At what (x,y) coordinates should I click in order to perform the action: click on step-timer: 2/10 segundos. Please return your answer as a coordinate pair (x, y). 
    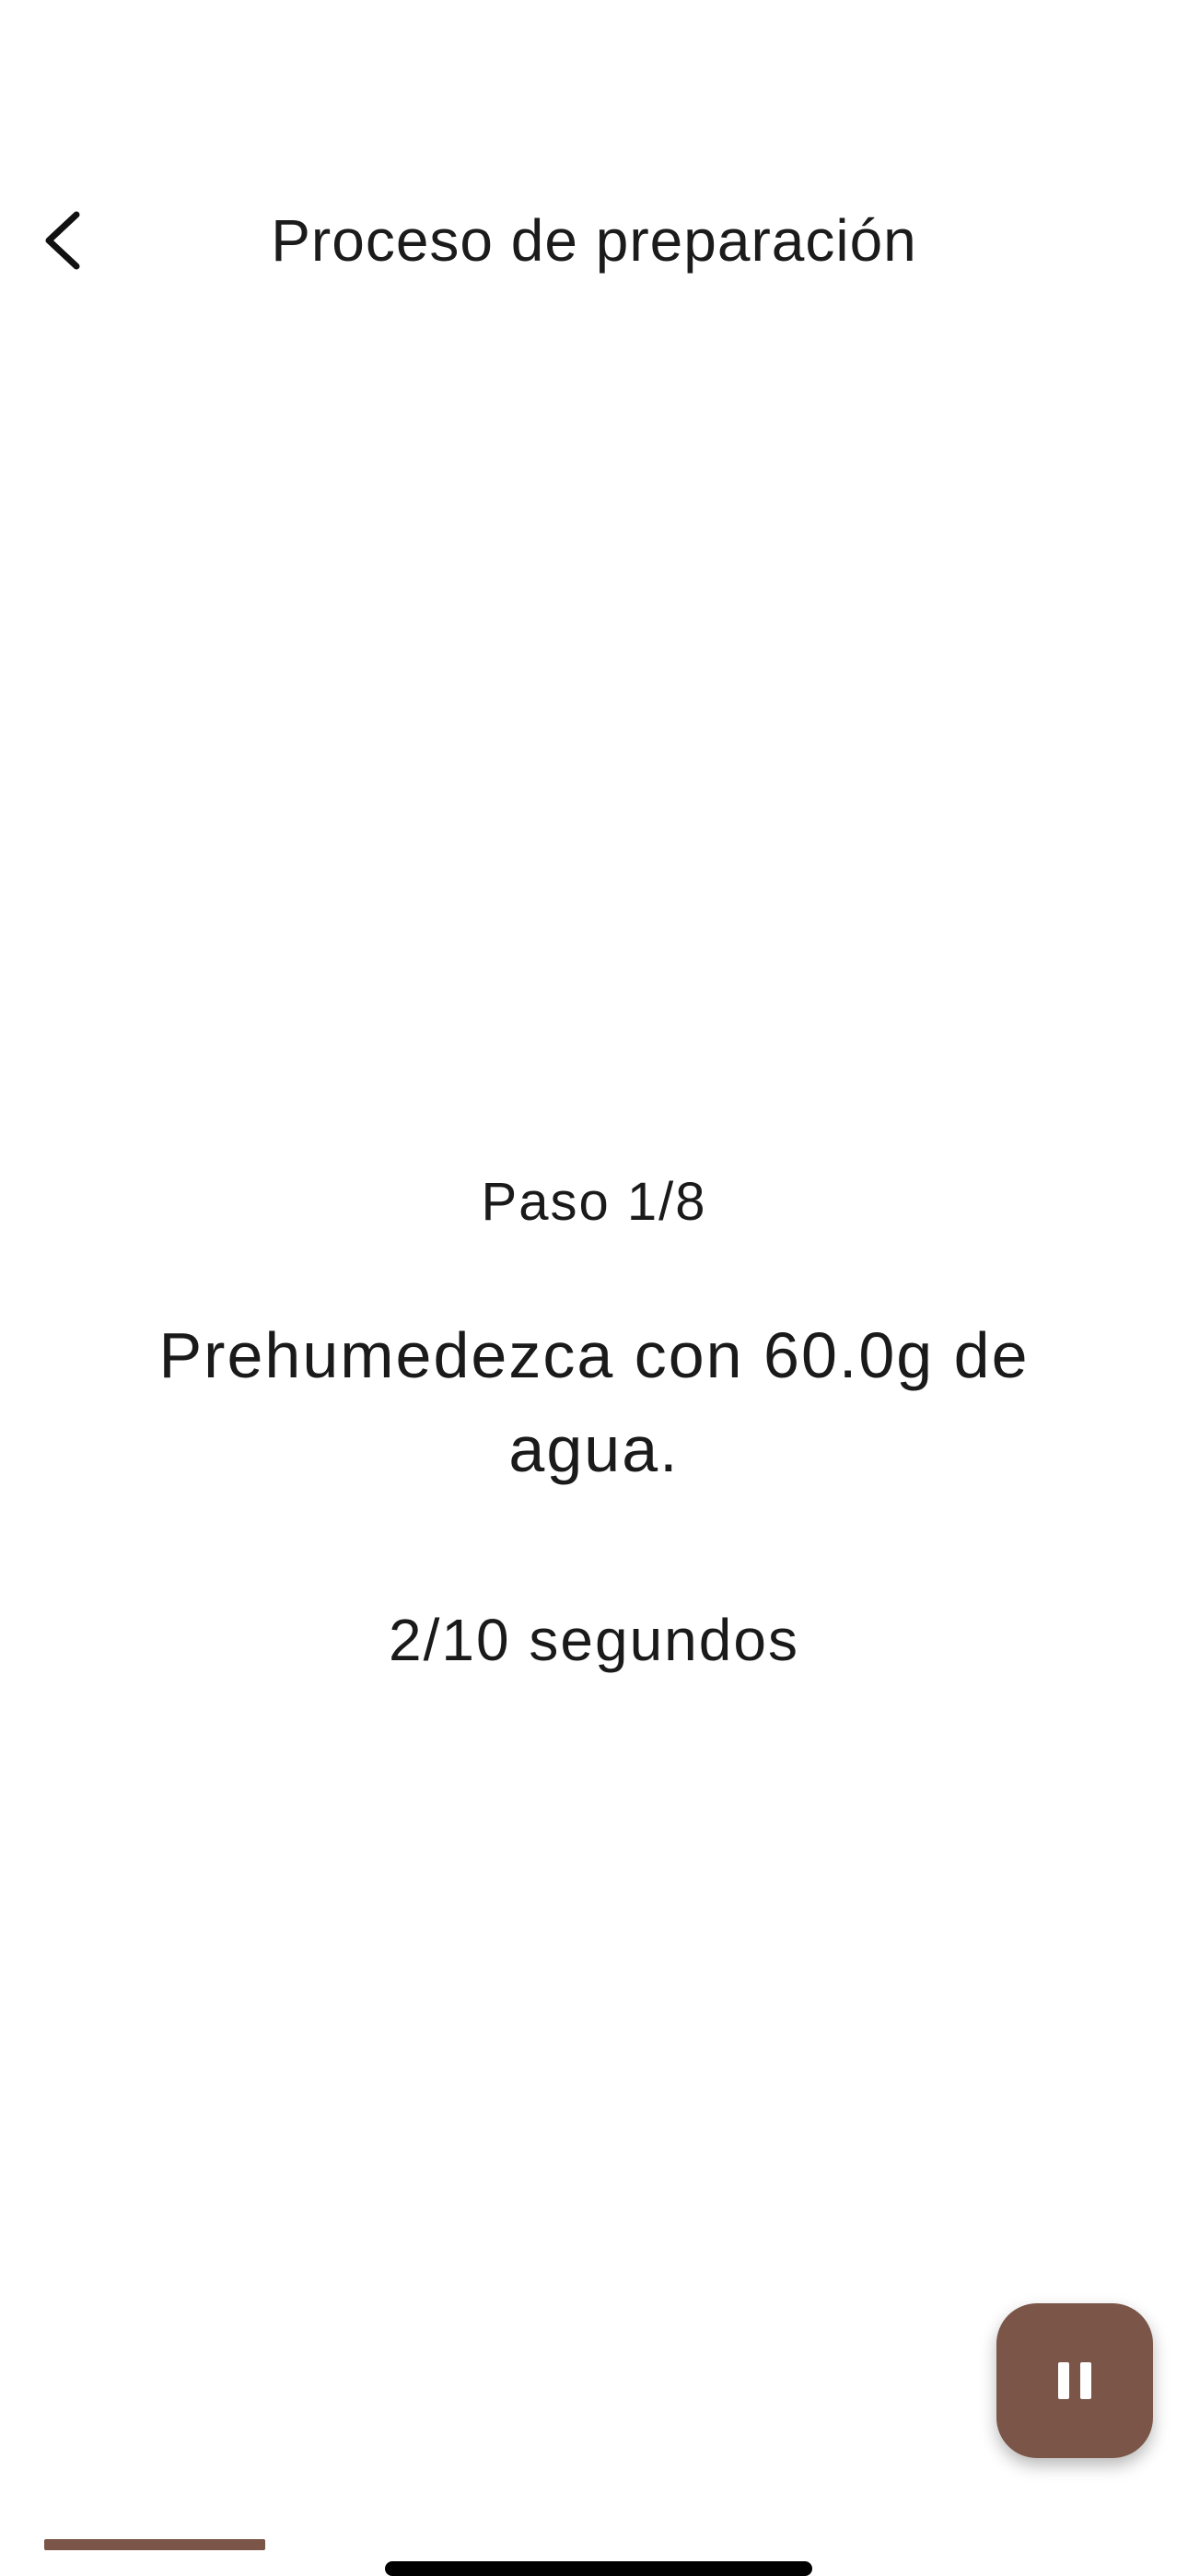
    Looking at the image, I should click on (594, 1640).